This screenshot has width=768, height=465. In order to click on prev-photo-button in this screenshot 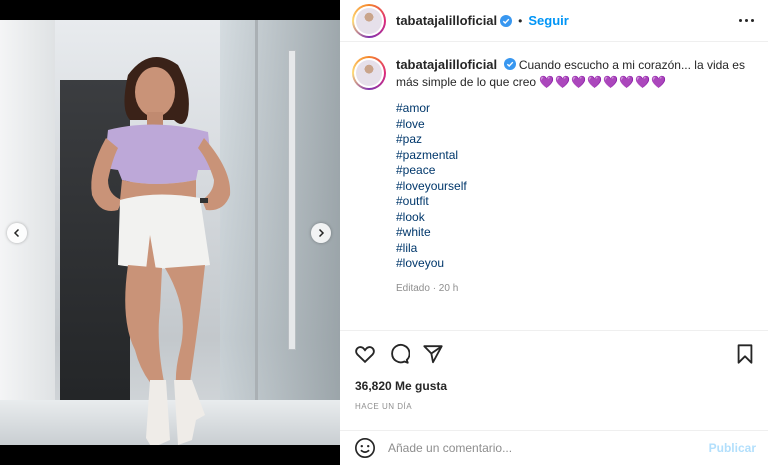, I will do `click(17, 233)`.